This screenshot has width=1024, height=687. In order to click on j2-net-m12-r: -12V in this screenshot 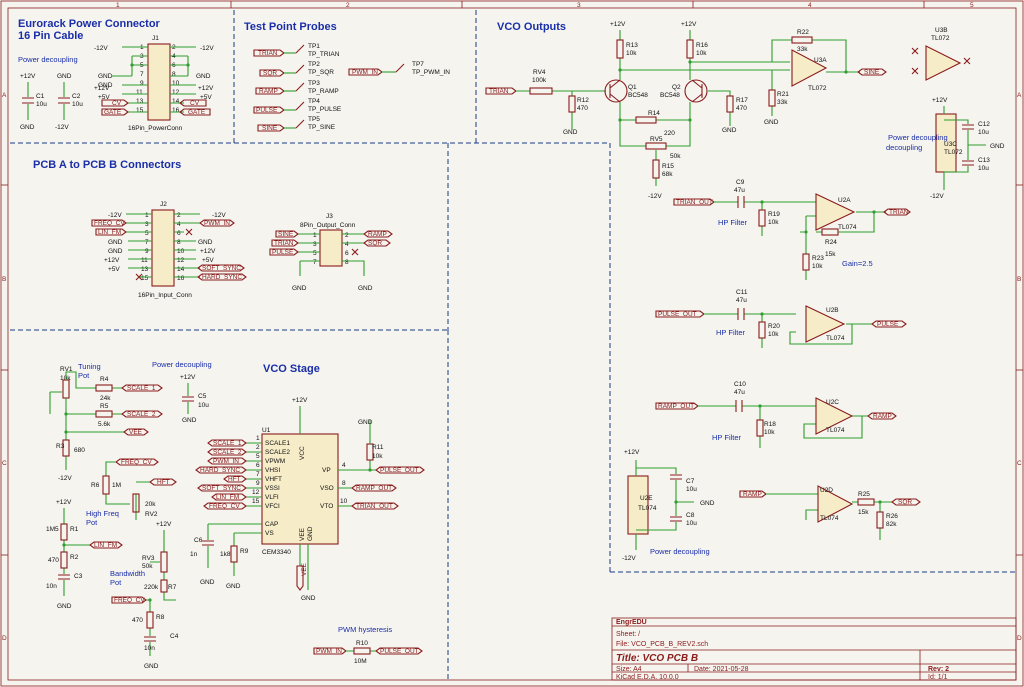, I will do `click(219, 215)`.